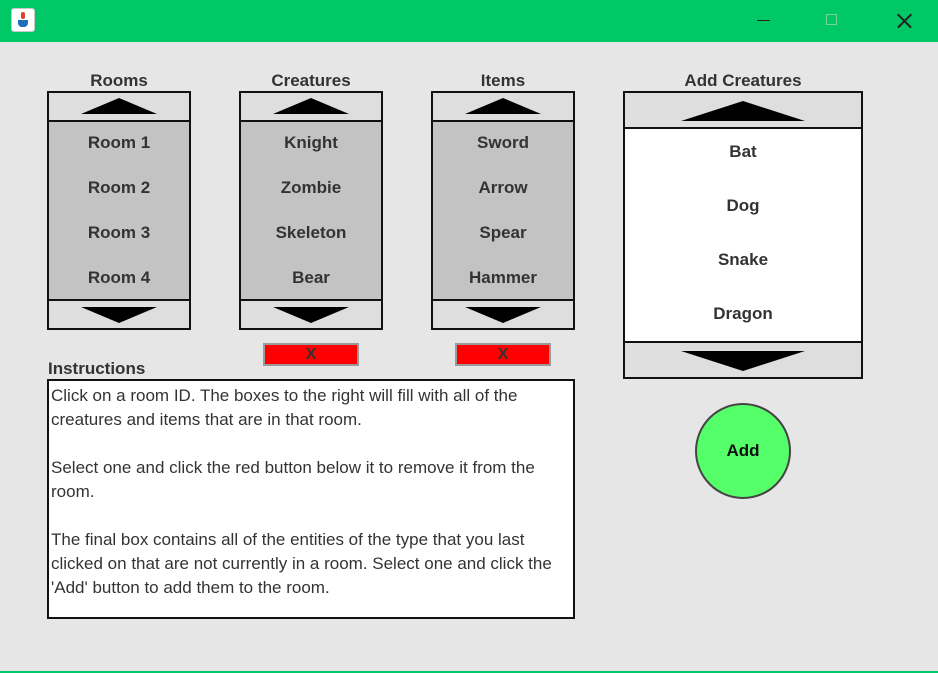  Describe the element at coordinates (311, 210) in the screenshot. I see `creatures-list: Knight Zombie Skeleton Bear` at that location.